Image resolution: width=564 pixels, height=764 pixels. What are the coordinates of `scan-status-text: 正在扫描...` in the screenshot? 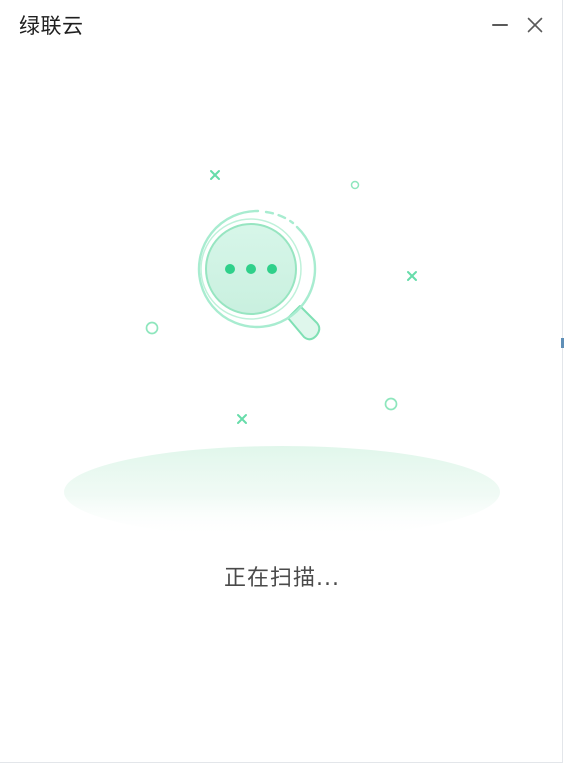 It's located at (282, 578).